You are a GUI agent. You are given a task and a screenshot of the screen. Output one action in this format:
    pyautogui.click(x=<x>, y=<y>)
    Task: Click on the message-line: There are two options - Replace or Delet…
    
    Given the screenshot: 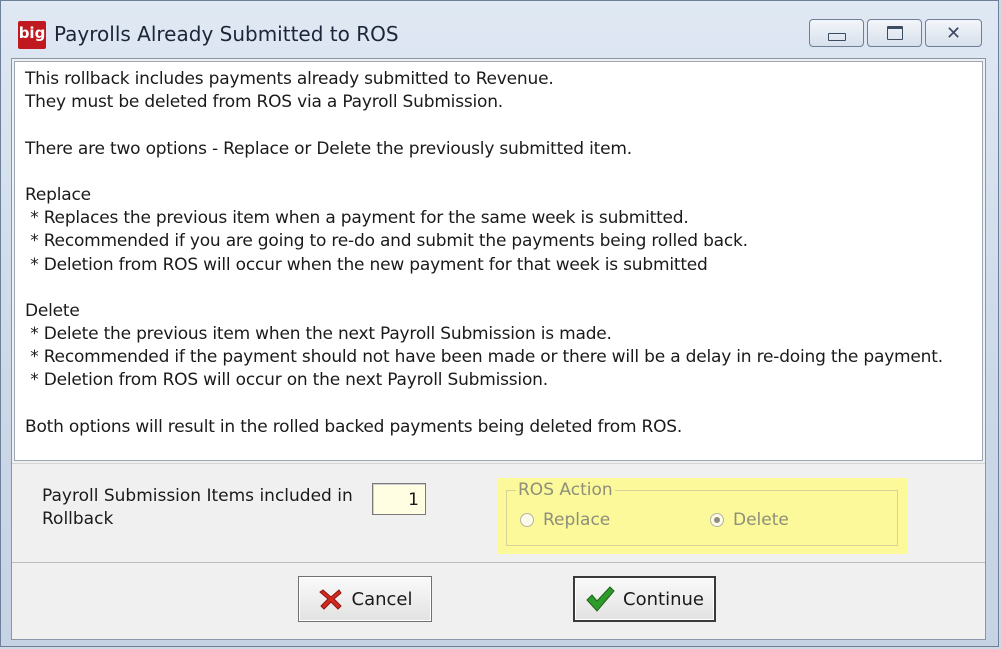 What is the action you would take?
    pyautogui.click(x=328, y=148)
    